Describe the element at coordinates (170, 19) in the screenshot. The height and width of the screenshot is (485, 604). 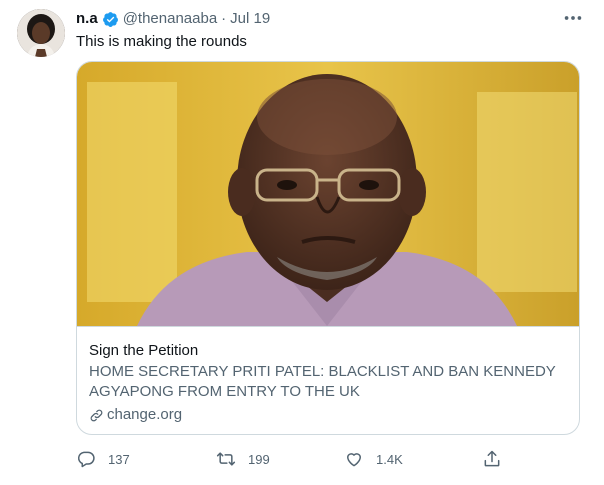
I see `author-handle: @thenanaaba` at that location.